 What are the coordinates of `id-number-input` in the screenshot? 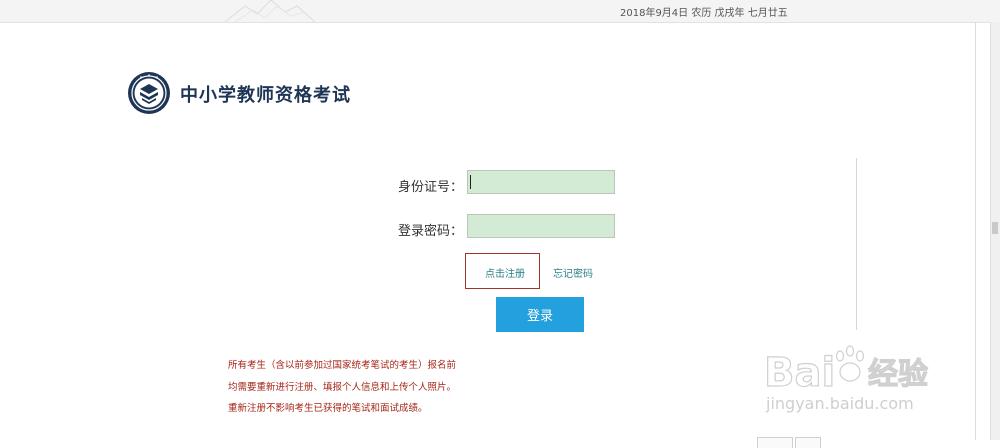 It's located at (541, 182).